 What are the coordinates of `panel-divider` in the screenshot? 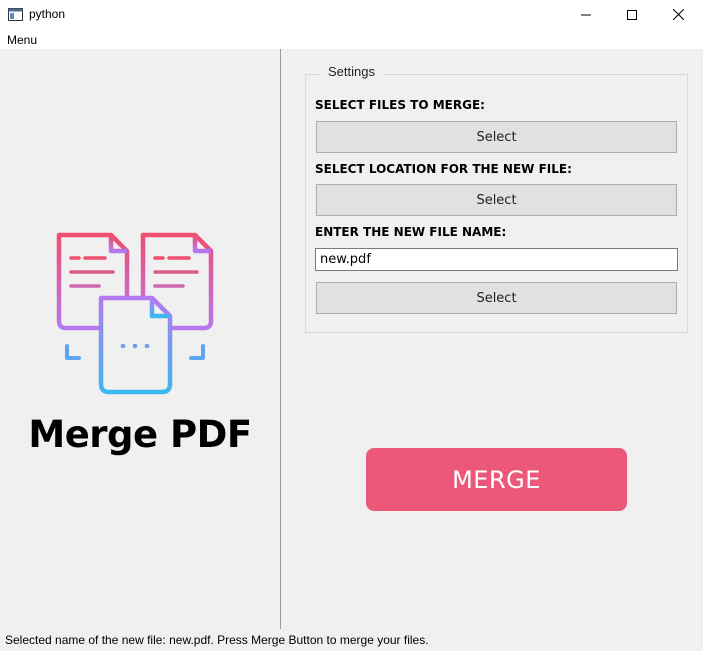 It's located at (280, 339).